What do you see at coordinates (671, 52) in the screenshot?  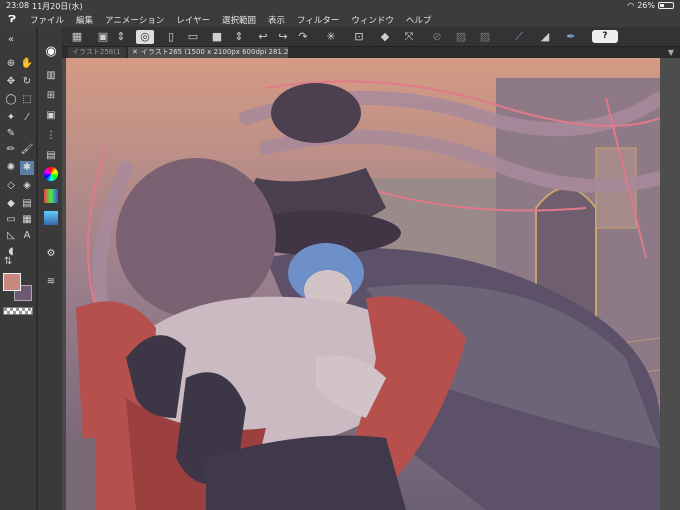 I see `chevron-down-icon: ▼` at bounding box center [671, 52].